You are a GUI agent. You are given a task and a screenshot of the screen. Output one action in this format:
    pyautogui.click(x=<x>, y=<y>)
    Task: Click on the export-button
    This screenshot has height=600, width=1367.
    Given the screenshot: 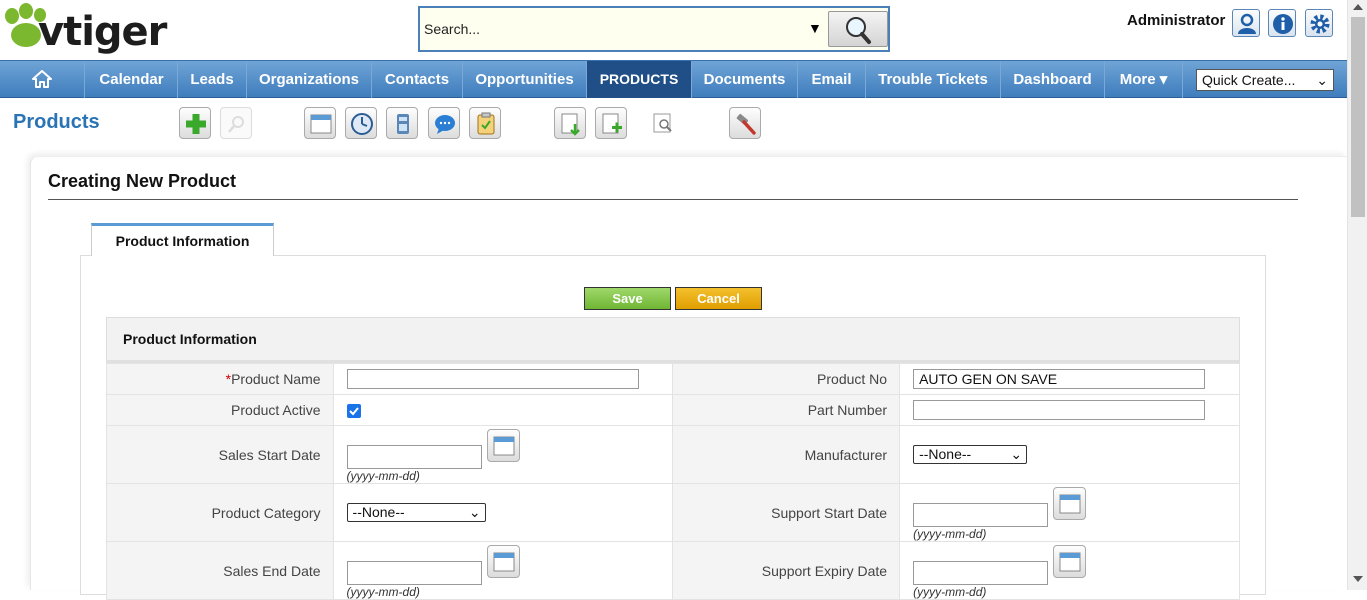 What is the action you would take?
    pyautogui.click(x=611, y=123)
    